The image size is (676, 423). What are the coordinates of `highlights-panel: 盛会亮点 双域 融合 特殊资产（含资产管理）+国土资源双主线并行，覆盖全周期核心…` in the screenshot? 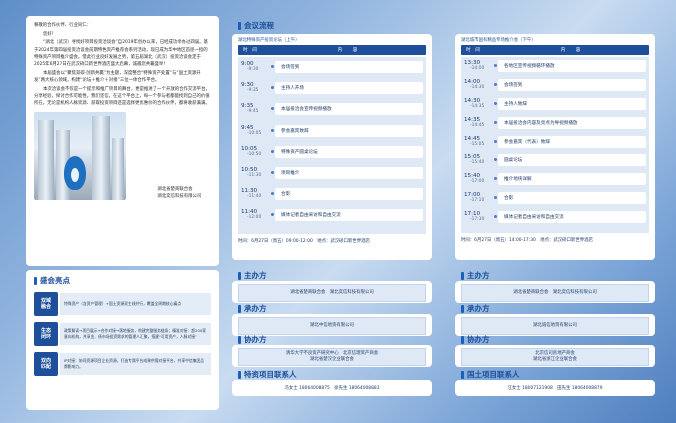 It's located at (122, 340).